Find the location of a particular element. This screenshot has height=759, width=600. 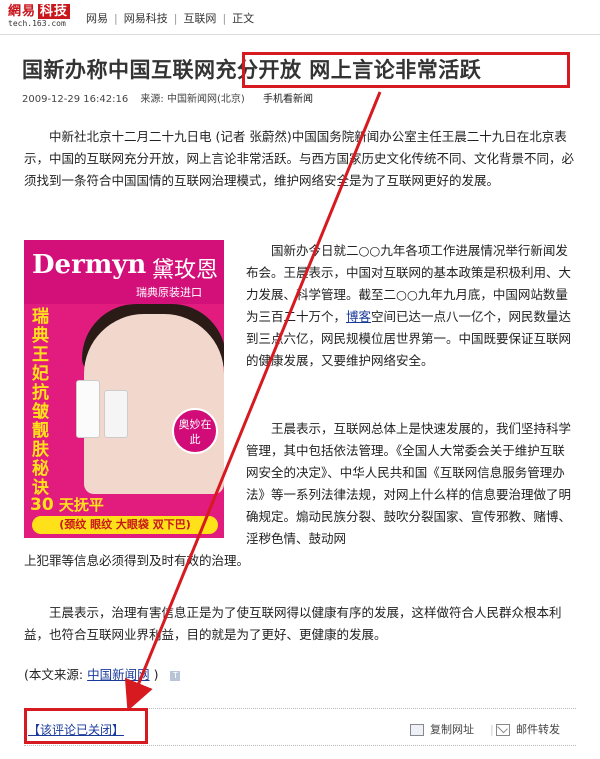

ad-pill: (颈纹 眼纹 大眼袋 双下巴) is located at coordinates (125, 525).